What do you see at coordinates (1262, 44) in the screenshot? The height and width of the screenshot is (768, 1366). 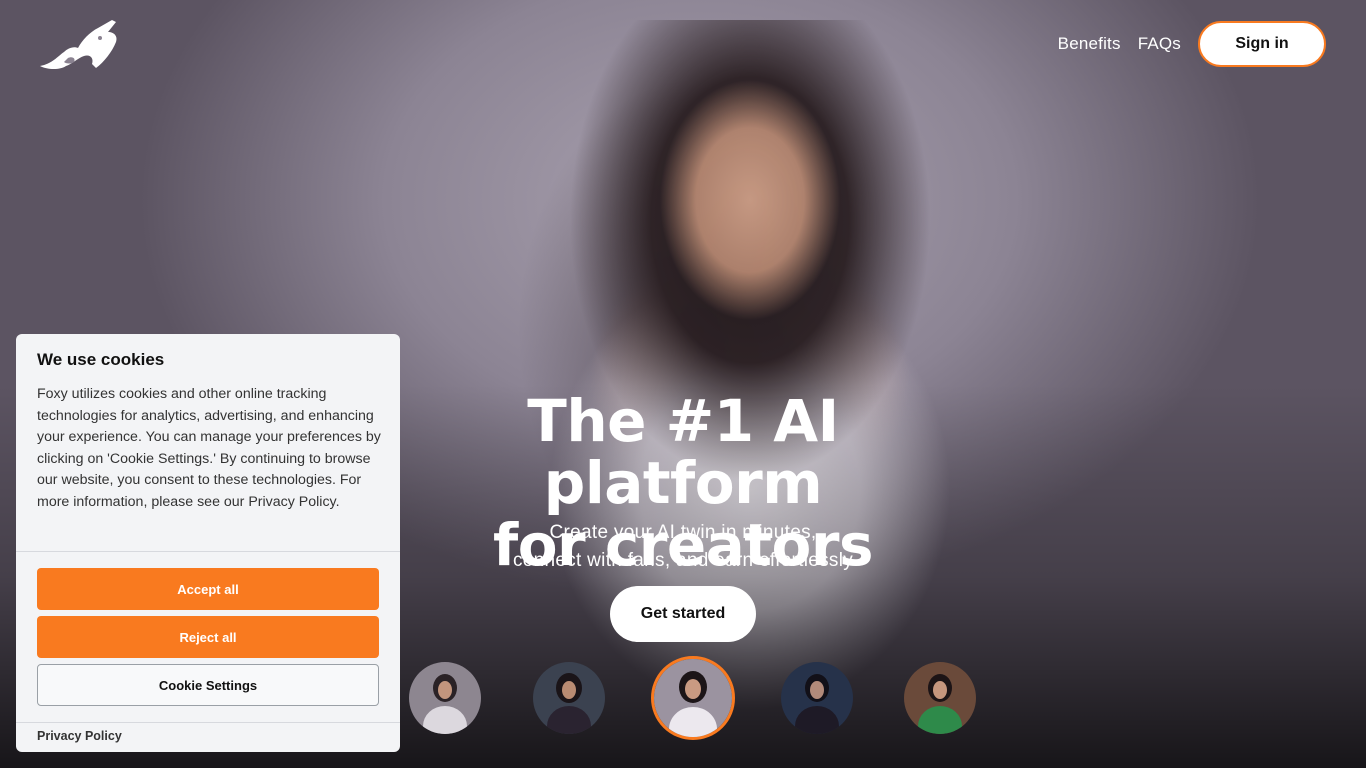 I see `sign-in-button: Sign in` at bounding box center [1262, 44].